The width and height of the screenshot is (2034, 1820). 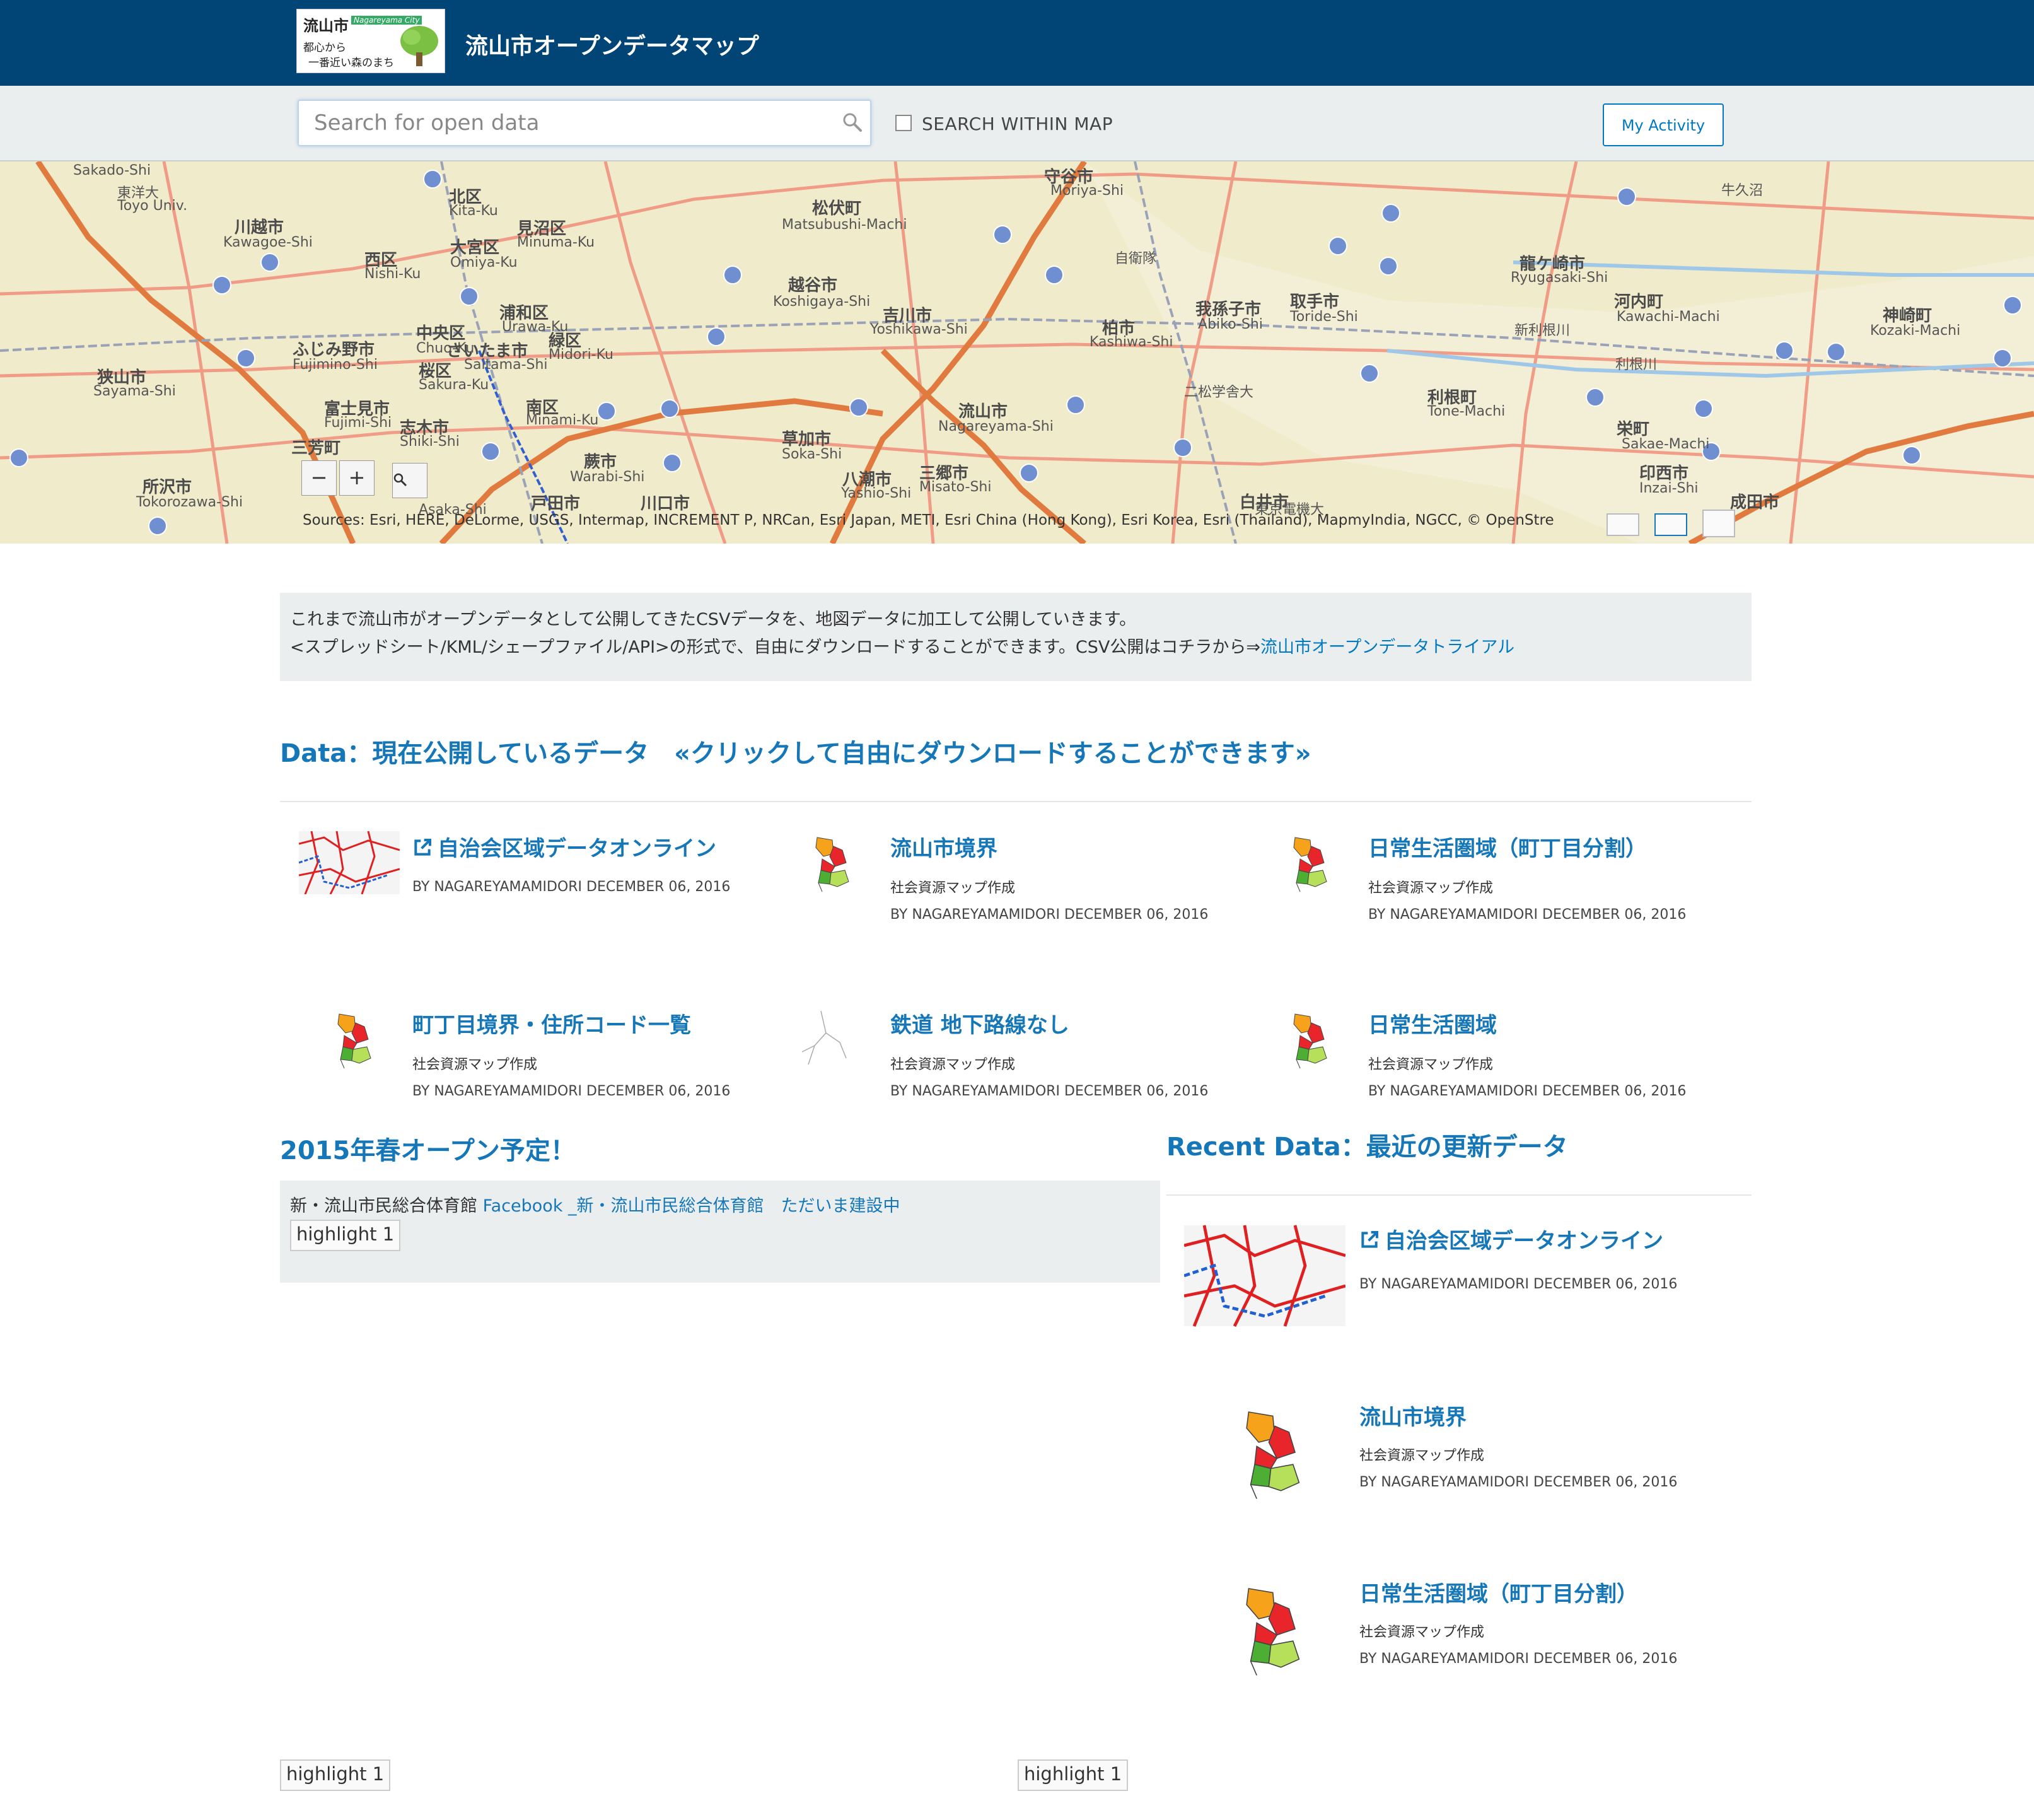 I want to click on map-place-label: Kawachi-Machi, so click(x=1668, y=317).